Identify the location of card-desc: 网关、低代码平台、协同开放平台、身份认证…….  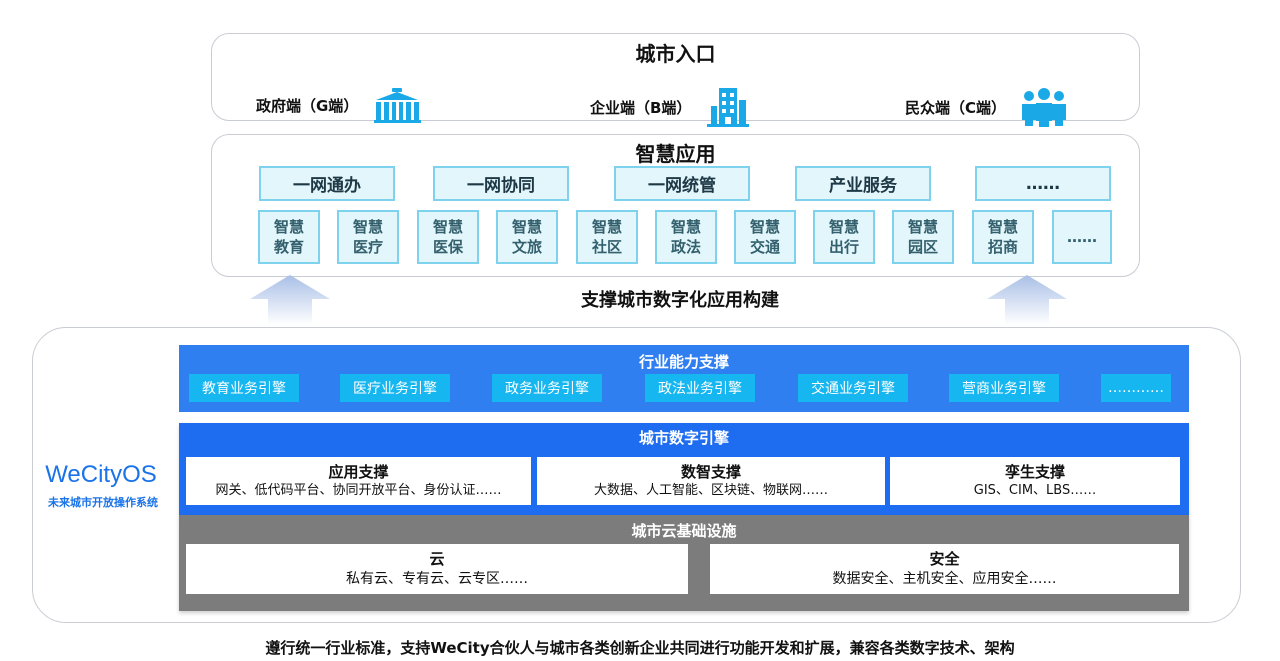
(358, 490).